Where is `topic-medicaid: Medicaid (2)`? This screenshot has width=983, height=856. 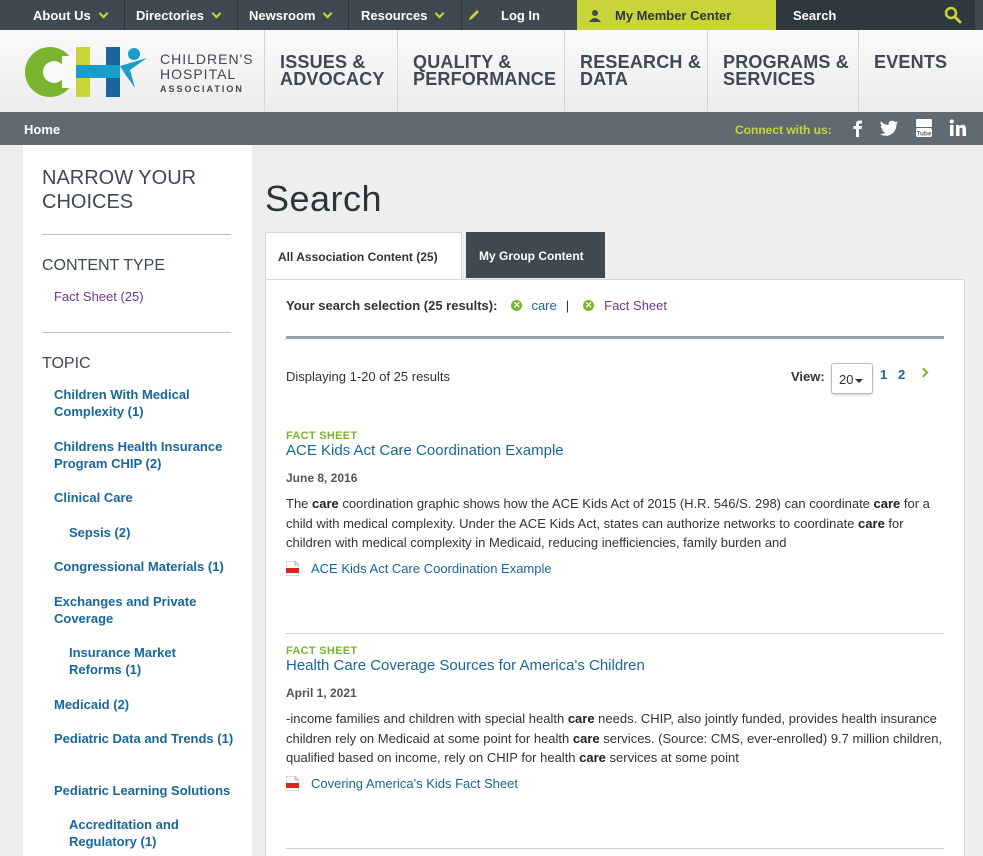 topic-medicaid: Medicaid (2) is located at coordinates (144, 704).